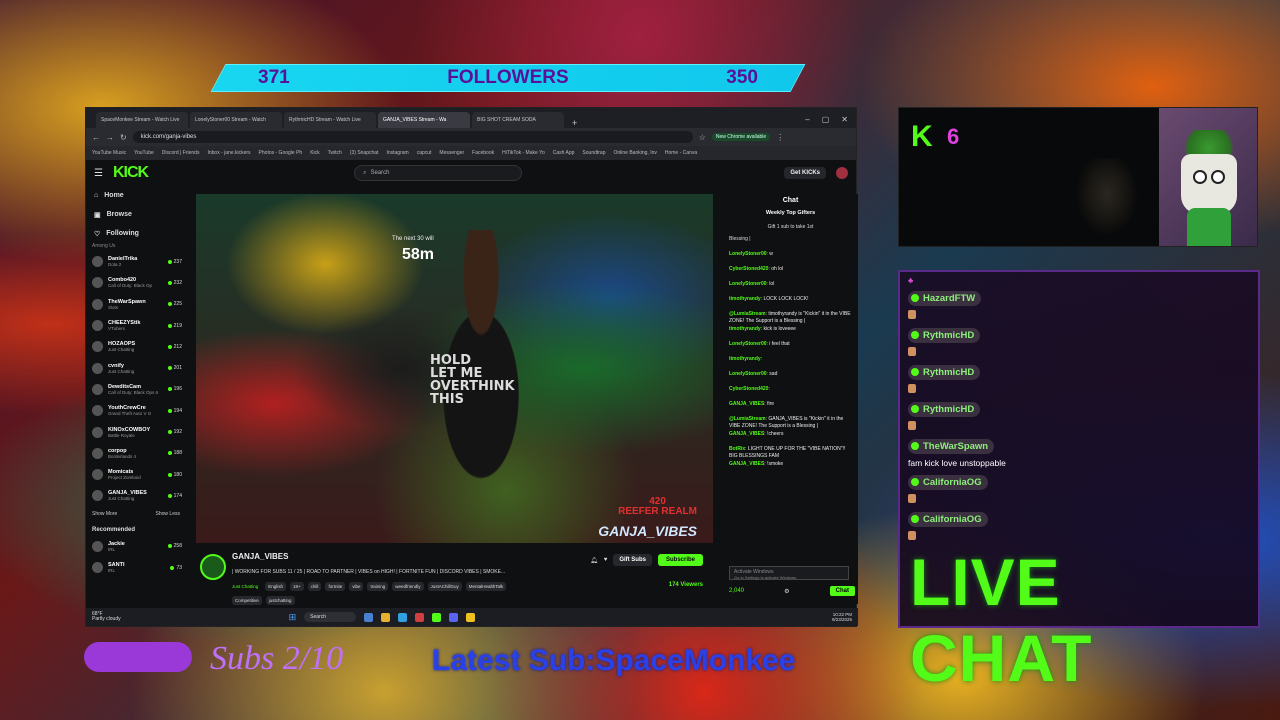  What do you see at coordinates (213, 567) in the screenshot?
I see `streamer-avatar` at bounding box center [213, 567].